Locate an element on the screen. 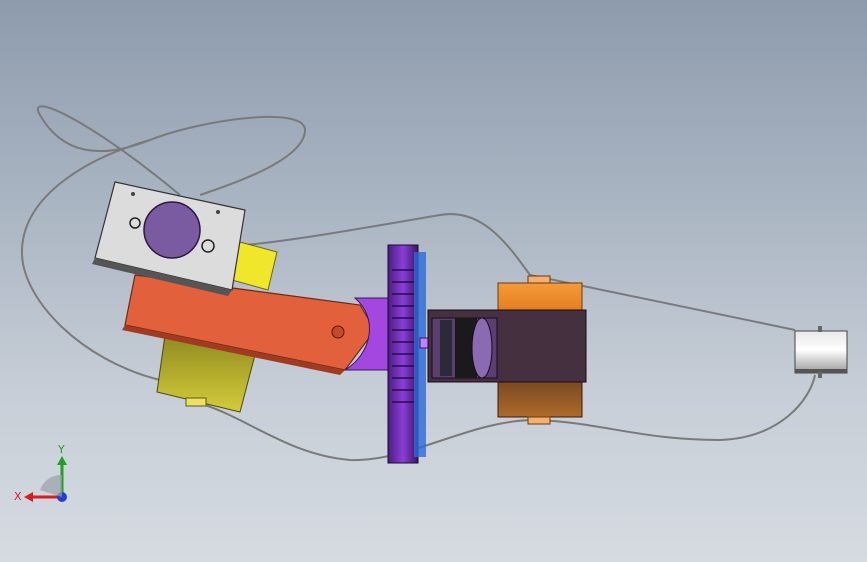 The height and width of the screenshot is (562, 867). spur-gear is located at coordinates (406, 354).